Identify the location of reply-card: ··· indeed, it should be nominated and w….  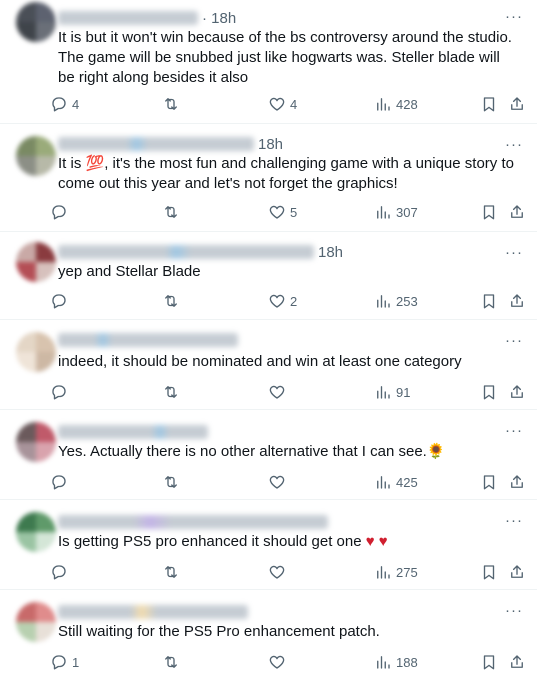
(268, 365).